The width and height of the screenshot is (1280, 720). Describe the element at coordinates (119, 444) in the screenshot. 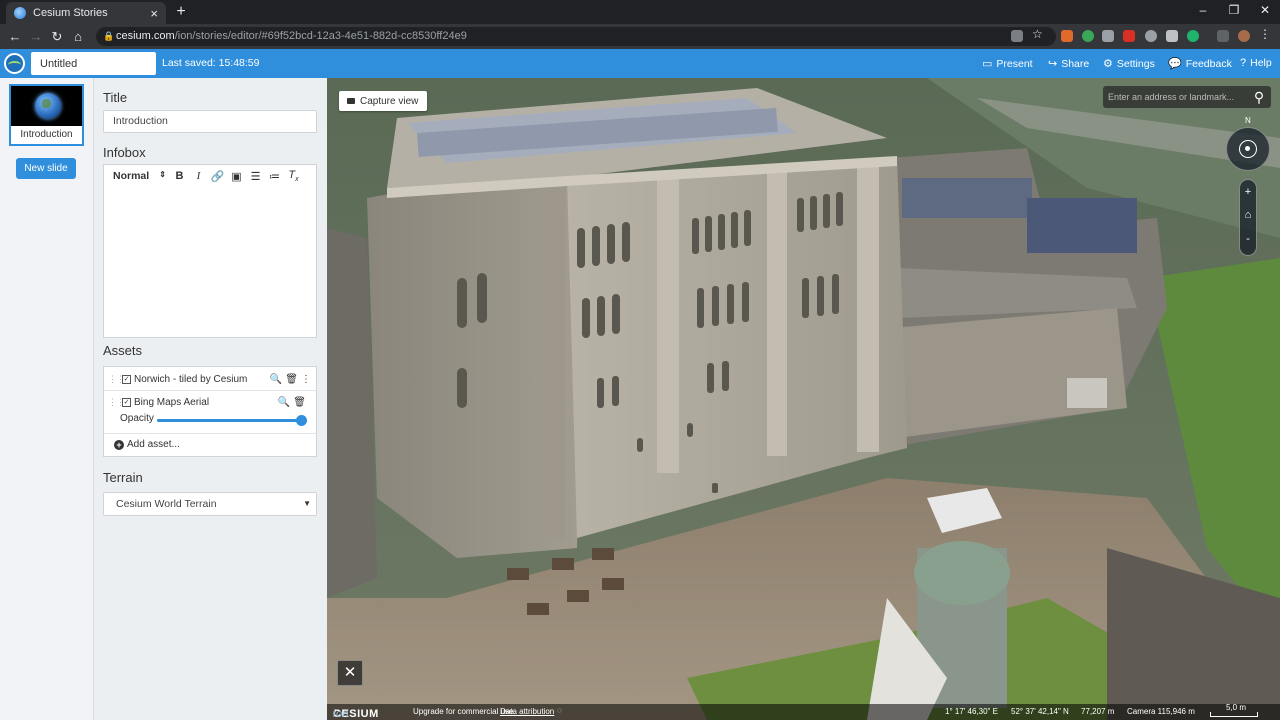

I see `plus-icon: +` at that location.